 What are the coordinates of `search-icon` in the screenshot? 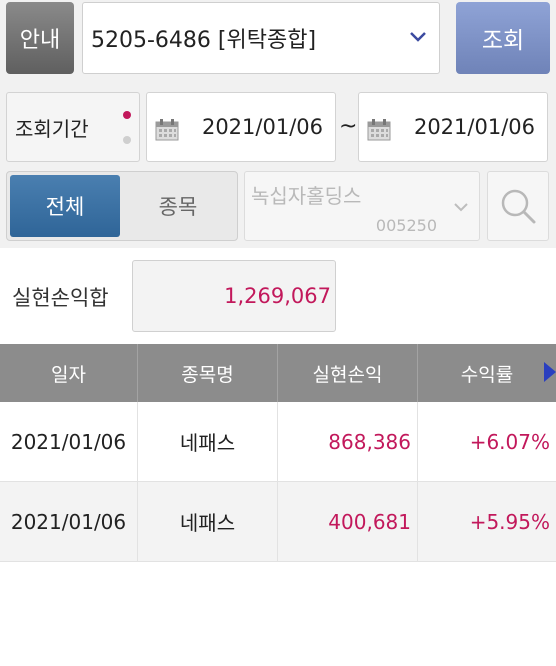 It's located at (518, 206).